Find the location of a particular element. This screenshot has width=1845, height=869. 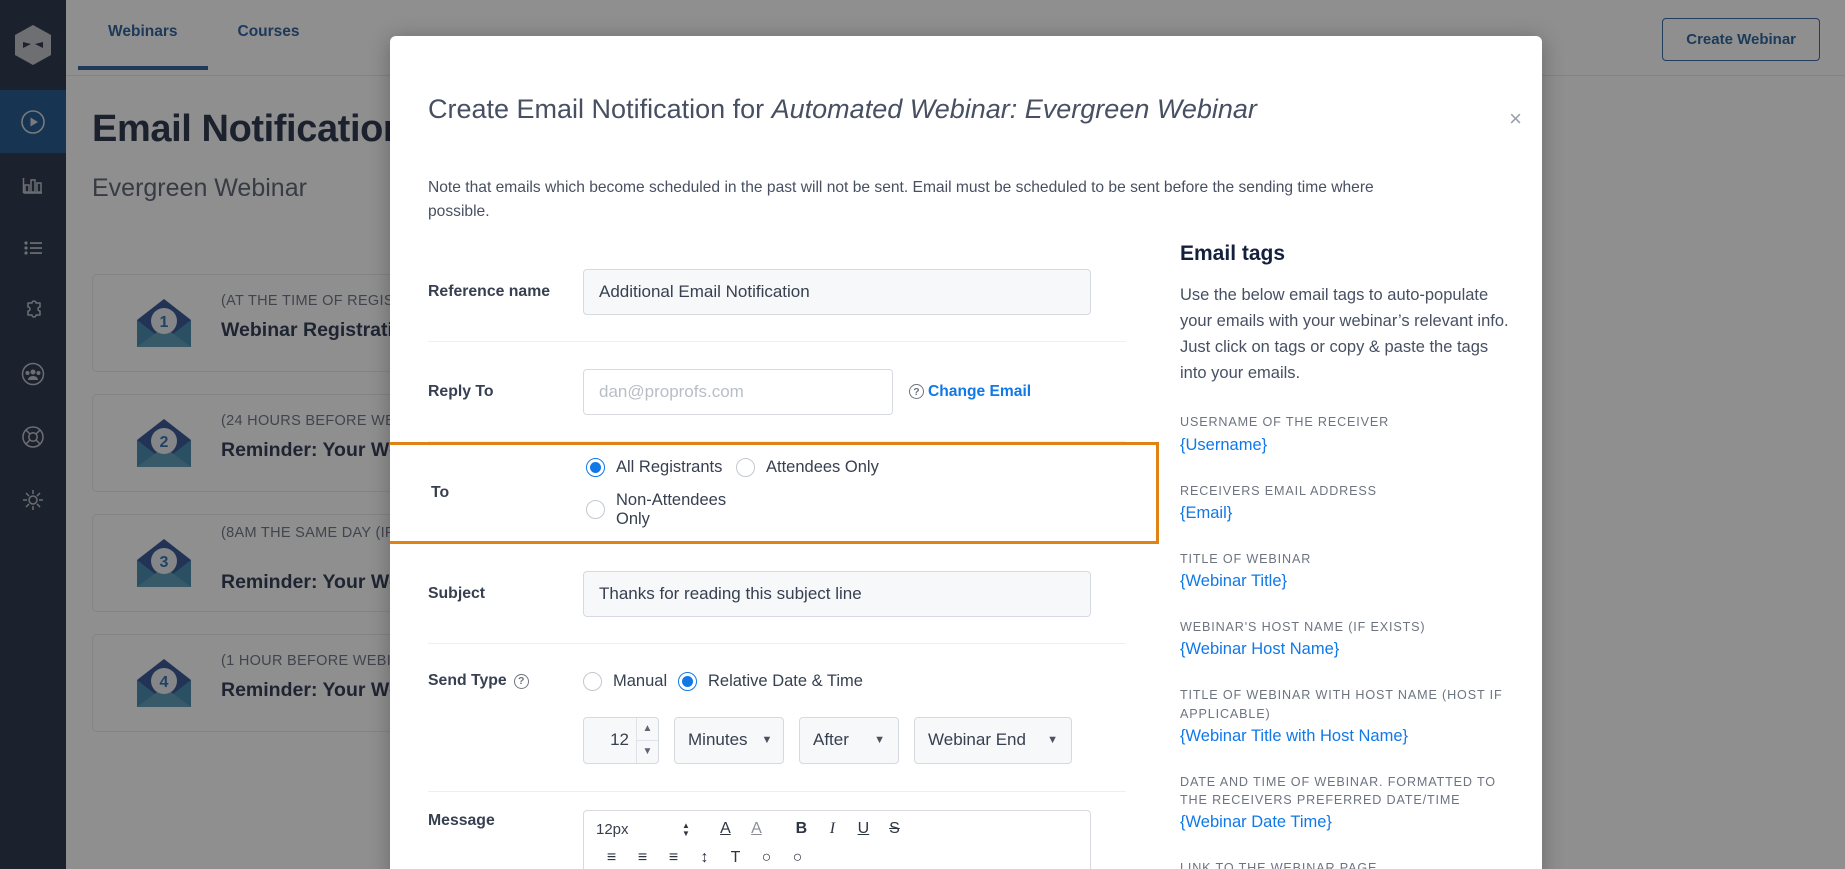

image-icon: ○ is located at coordinates (797, 858).